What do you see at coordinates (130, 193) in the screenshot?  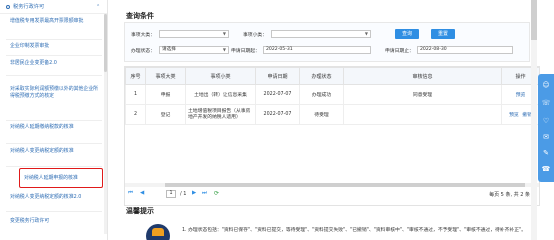 I see `first-page-icon: ⏮` at bounding box center [130, 193].